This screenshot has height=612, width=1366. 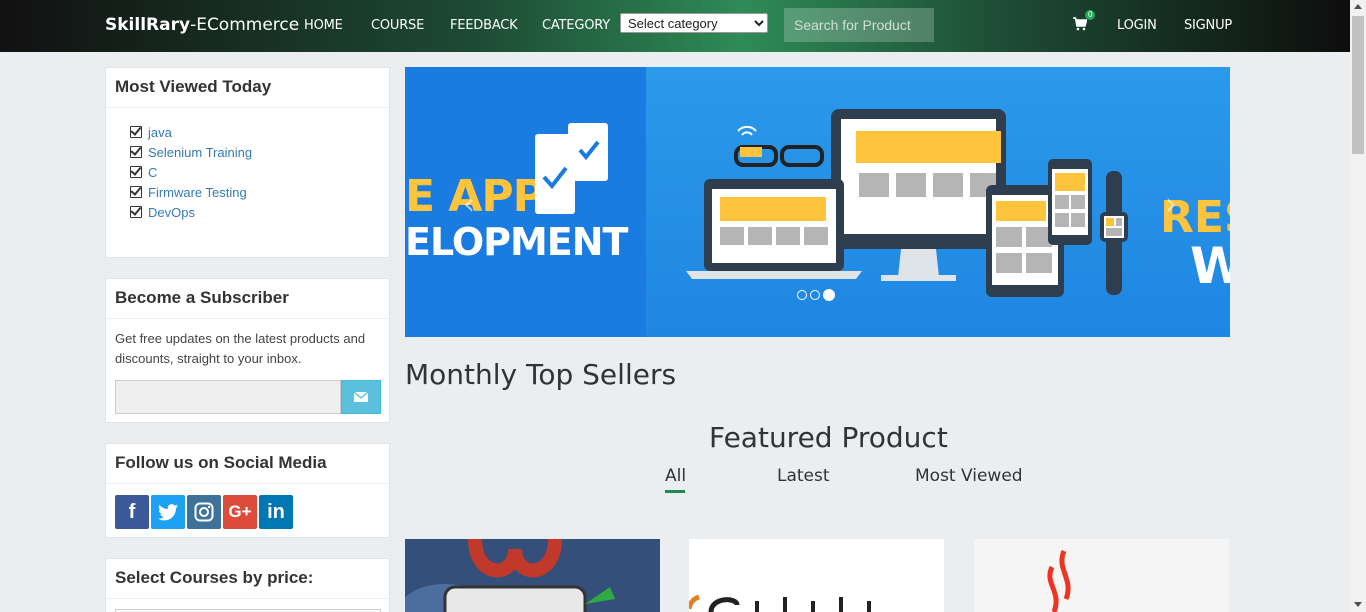 What do you see at coordinates (247, 464) in the screenshot?
I see `social-title: Follow us on Social Media` at bounding box center [247, 464].